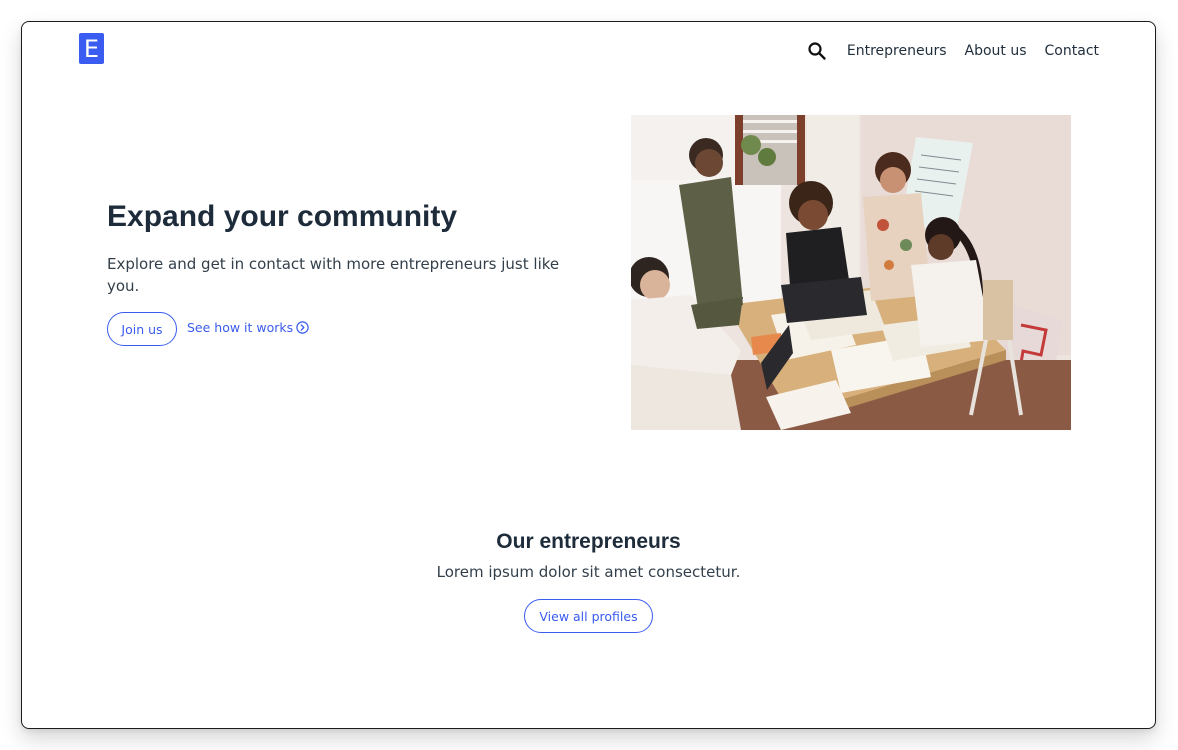  I want to click on nav-link-contact: Contact, so click(1072, 51).